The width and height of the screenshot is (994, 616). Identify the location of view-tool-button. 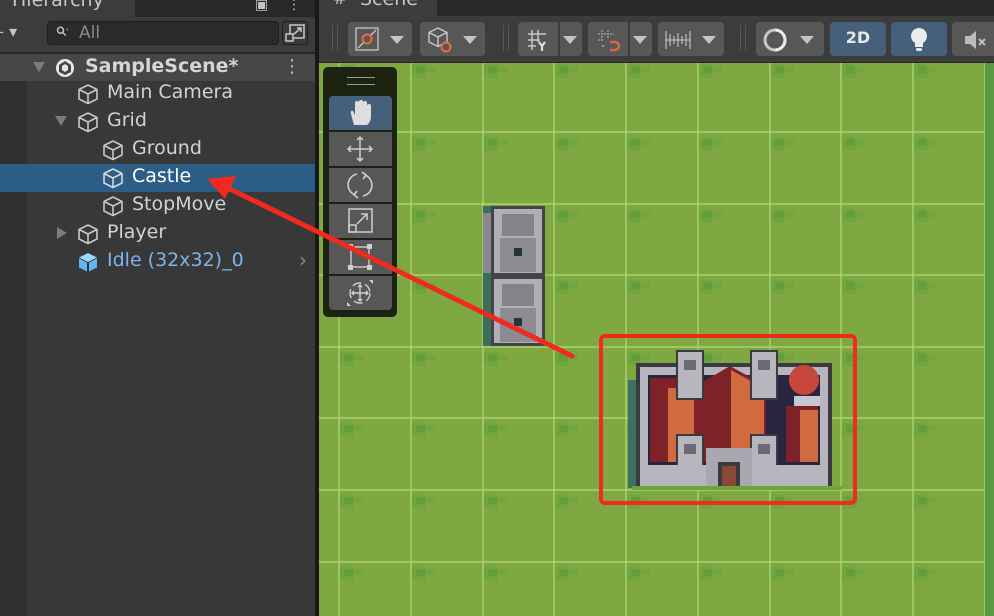
(360, 113).